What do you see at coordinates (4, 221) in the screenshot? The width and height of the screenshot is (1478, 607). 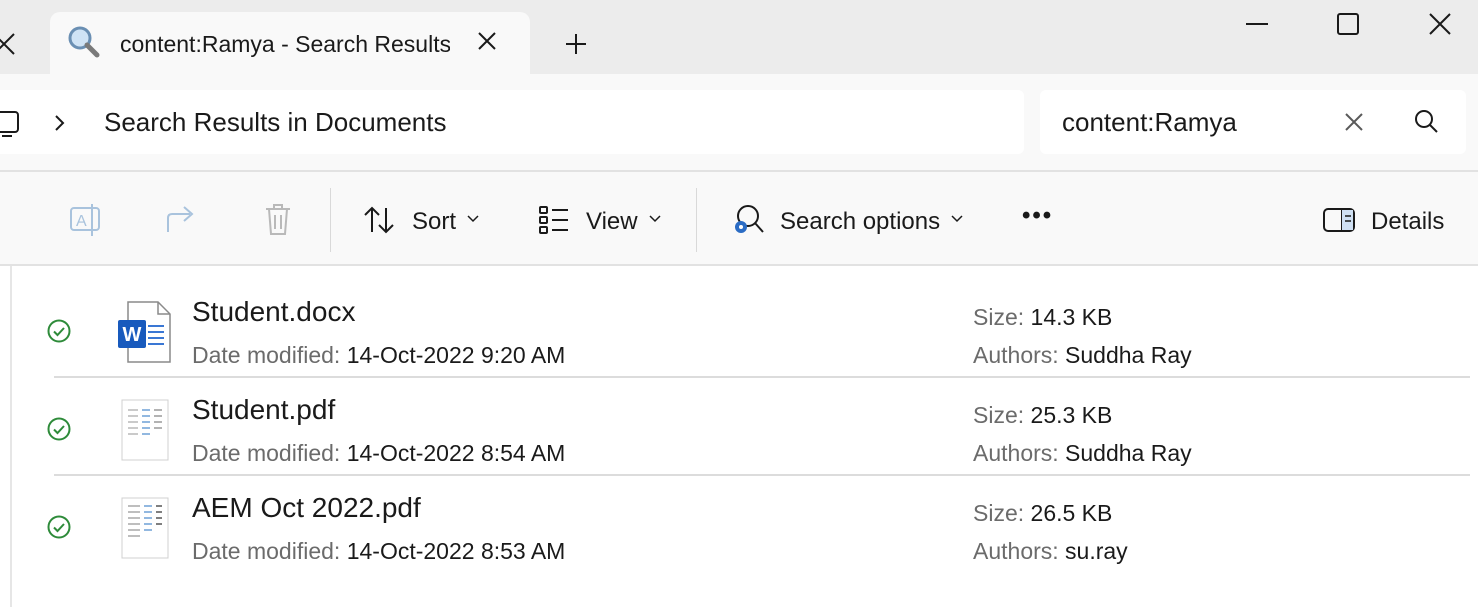 I see `copy-icon` at bounding box center [4, 221].